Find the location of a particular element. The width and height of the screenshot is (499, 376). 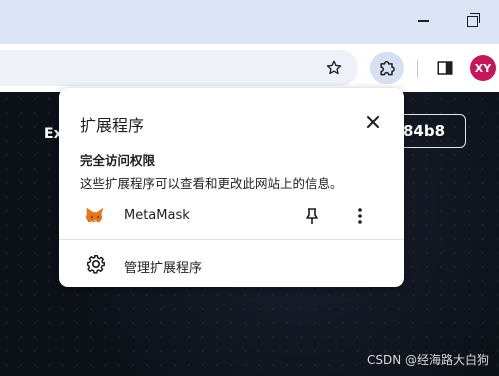

restore-button is located at coordinates (472, 21).